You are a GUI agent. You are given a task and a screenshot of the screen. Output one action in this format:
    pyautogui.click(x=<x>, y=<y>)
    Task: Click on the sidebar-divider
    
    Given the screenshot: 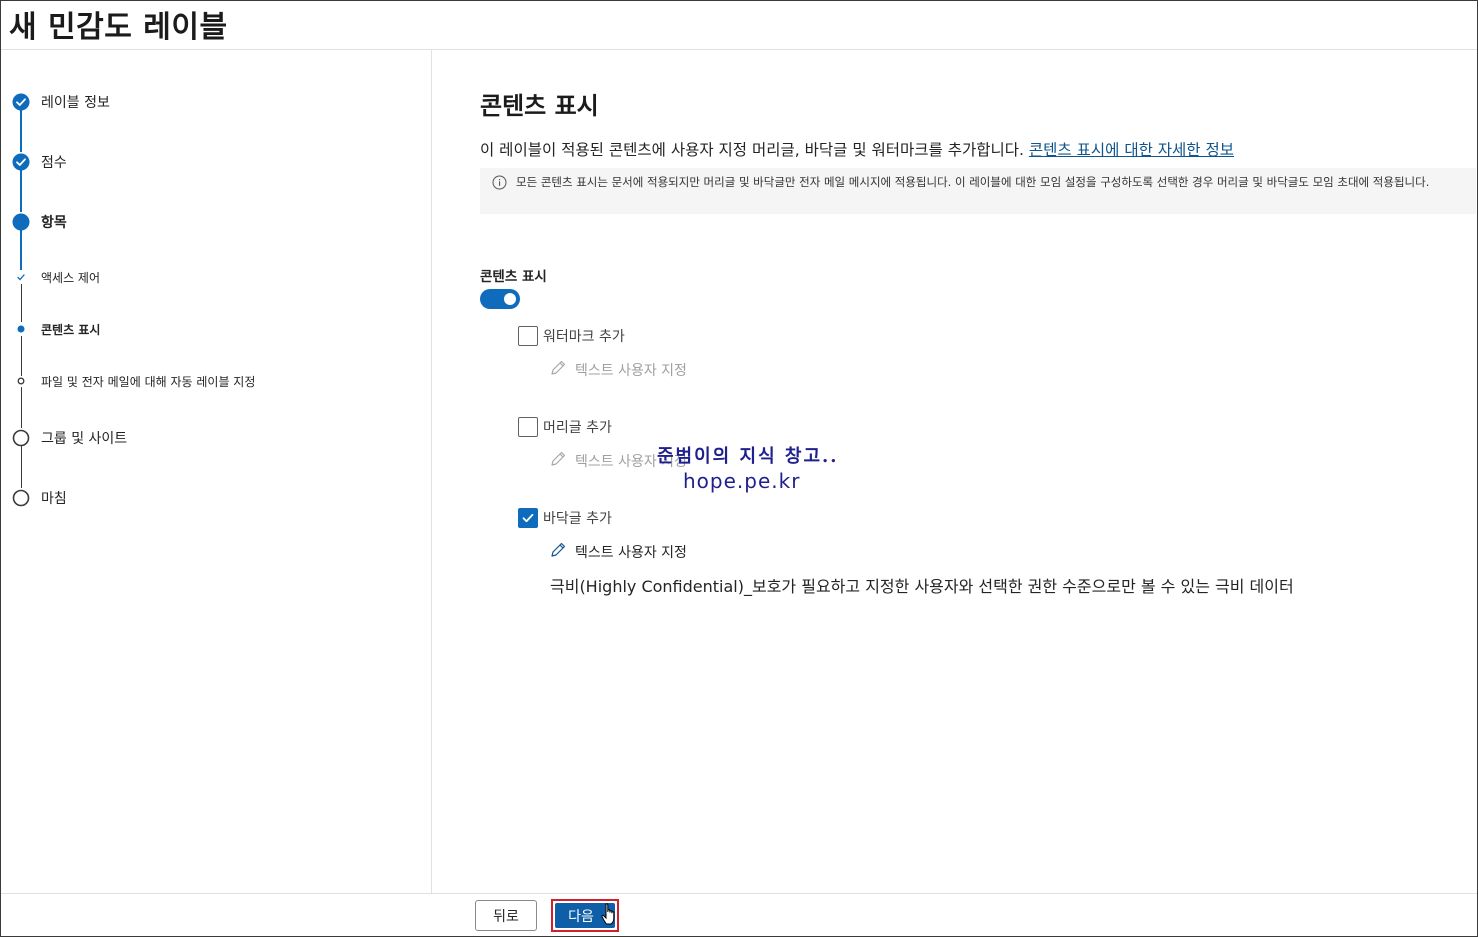 What is the action you would take?
    pyautogui.click(x=431, y=471)
    